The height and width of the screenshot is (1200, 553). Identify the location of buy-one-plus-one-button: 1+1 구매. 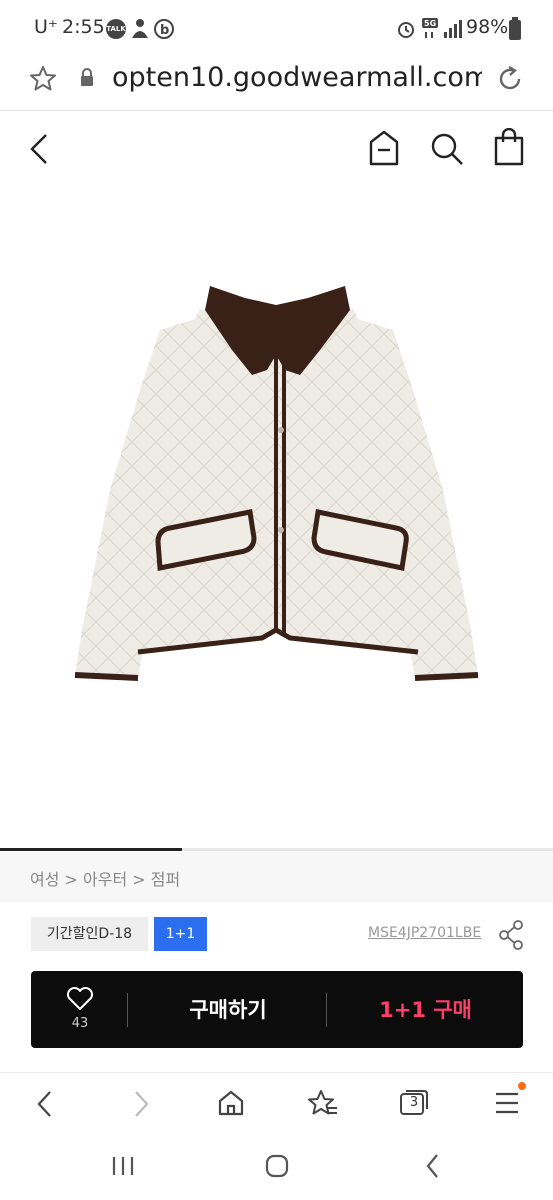
(425, 1010).